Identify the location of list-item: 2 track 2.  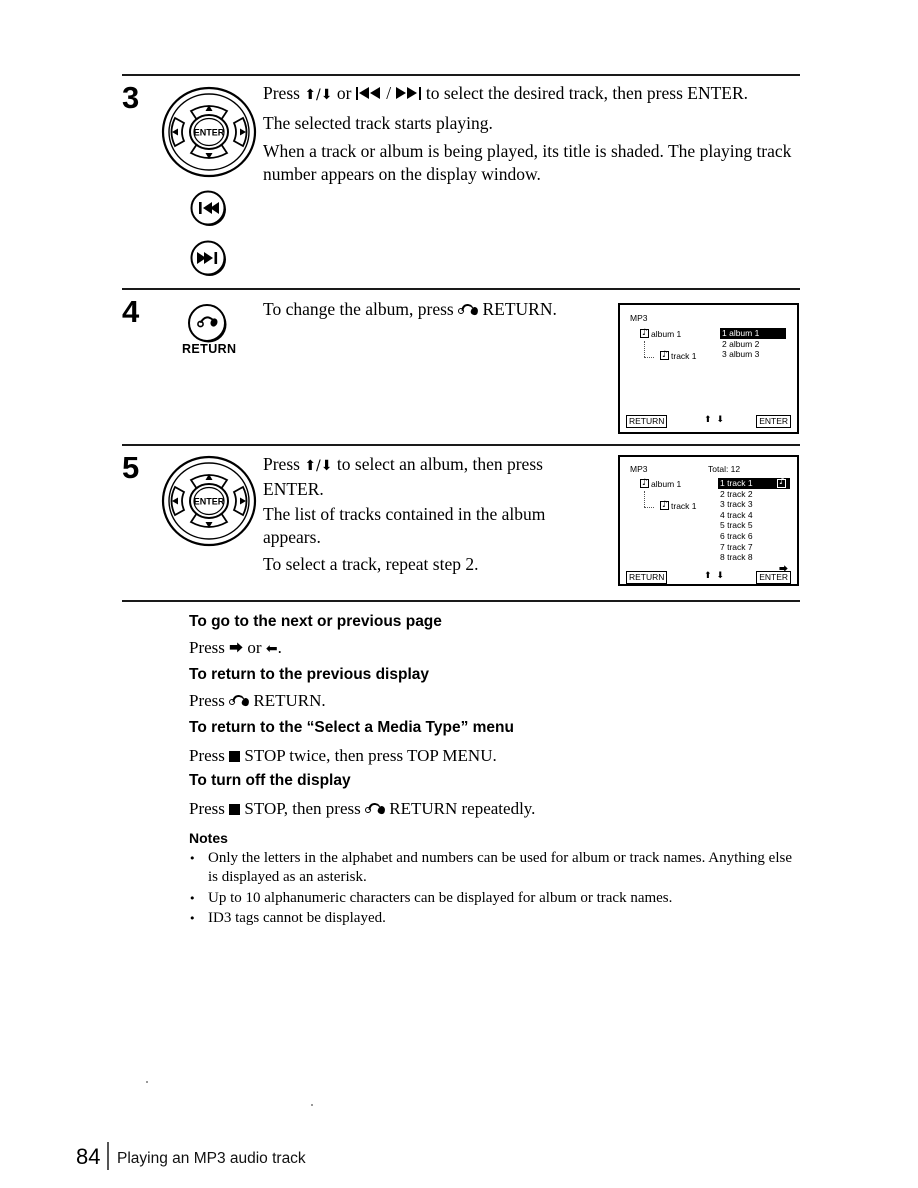
(754, 494).